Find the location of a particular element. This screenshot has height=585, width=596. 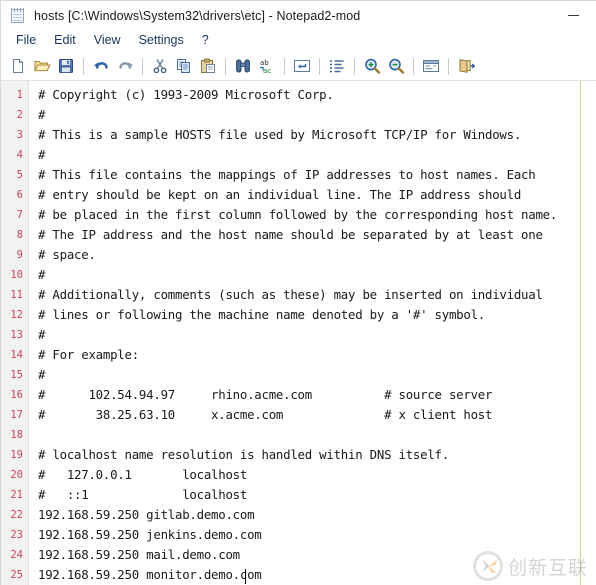

find-icon is located at coordinates (243, 66).